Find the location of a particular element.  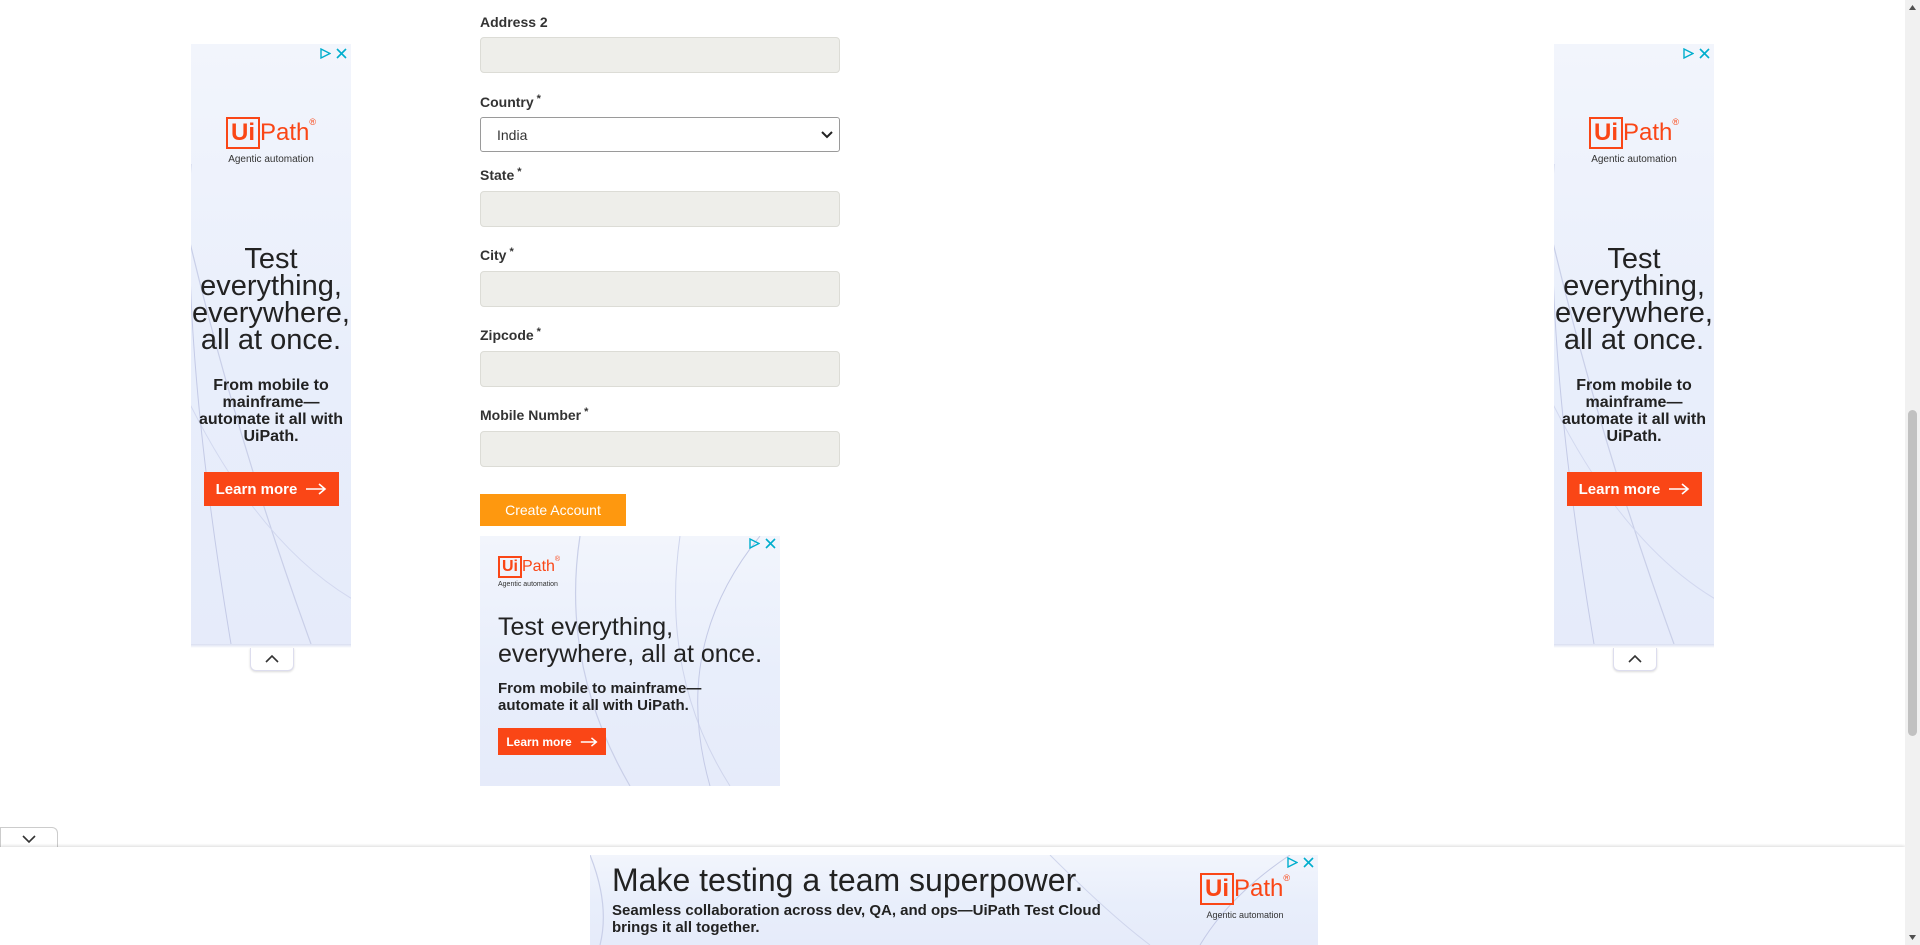

vertical-scrollbar is located at coordinates (1912, 472).